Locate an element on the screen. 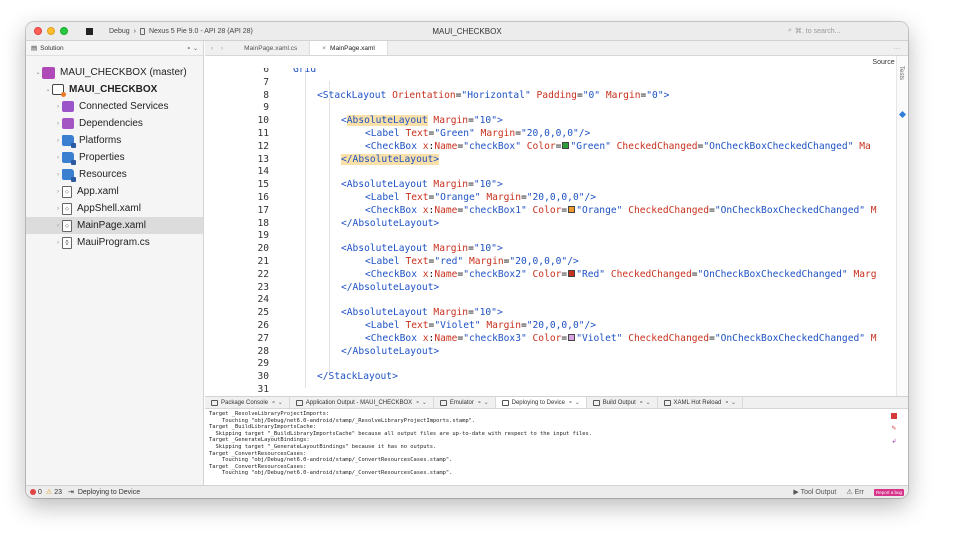  error-count: 0 is located at coordinates (36, 492).